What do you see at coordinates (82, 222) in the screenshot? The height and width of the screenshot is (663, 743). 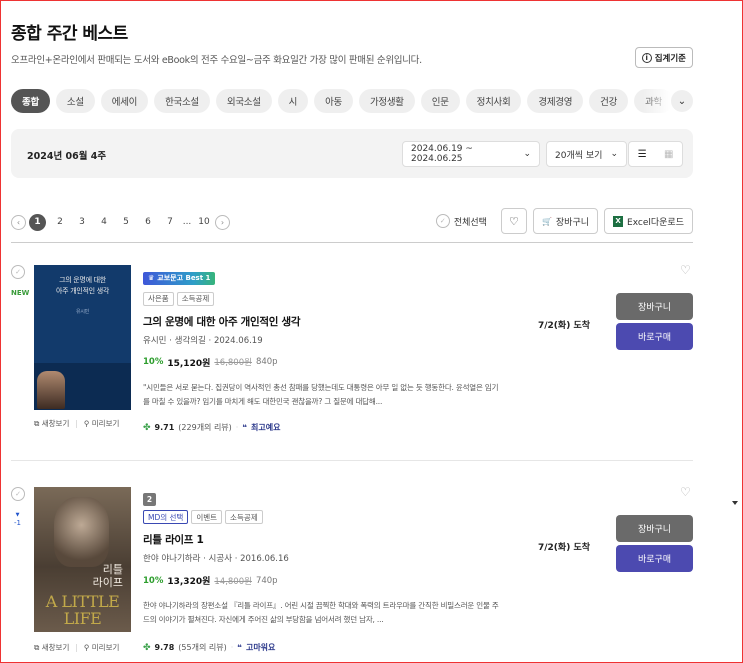 I see `page-3: 3` at bounding box center [82, 222].